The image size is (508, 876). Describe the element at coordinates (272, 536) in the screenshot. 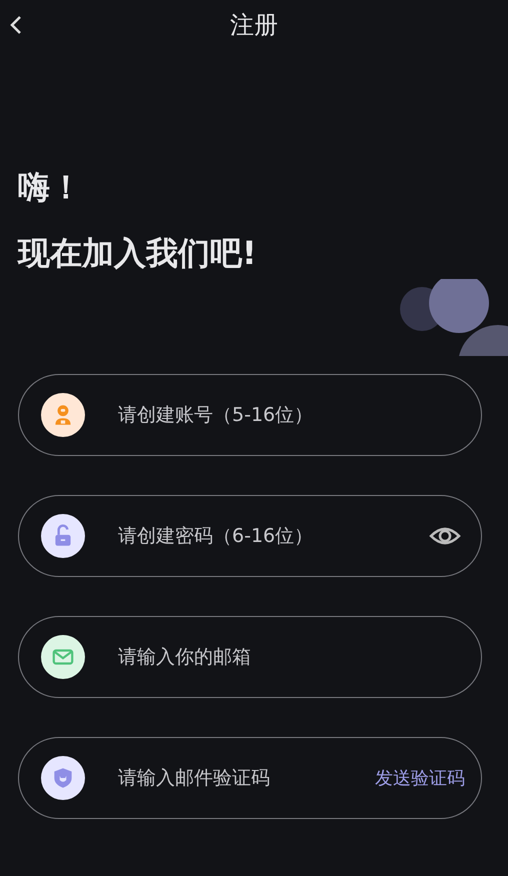

I see `password-input-field: 请创建密码（6-16位）` at that location.